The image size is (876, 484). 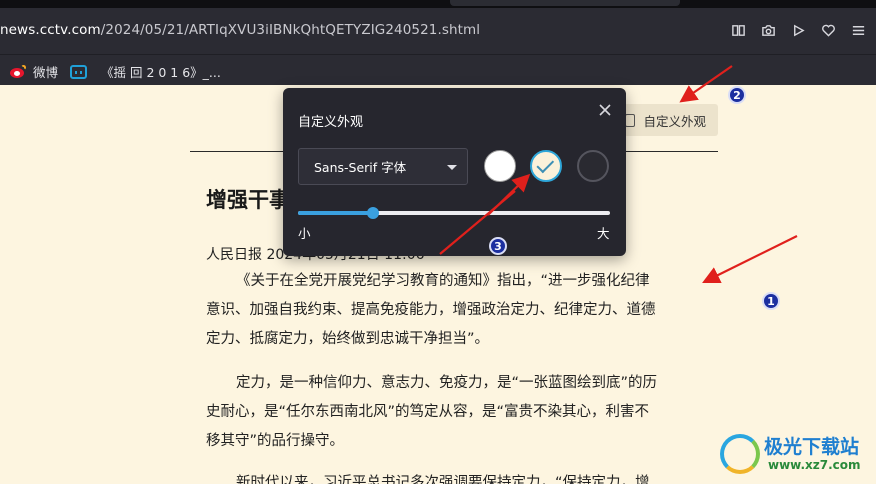 I want to click on chevron-down-icon, so click(x=452, y=167).